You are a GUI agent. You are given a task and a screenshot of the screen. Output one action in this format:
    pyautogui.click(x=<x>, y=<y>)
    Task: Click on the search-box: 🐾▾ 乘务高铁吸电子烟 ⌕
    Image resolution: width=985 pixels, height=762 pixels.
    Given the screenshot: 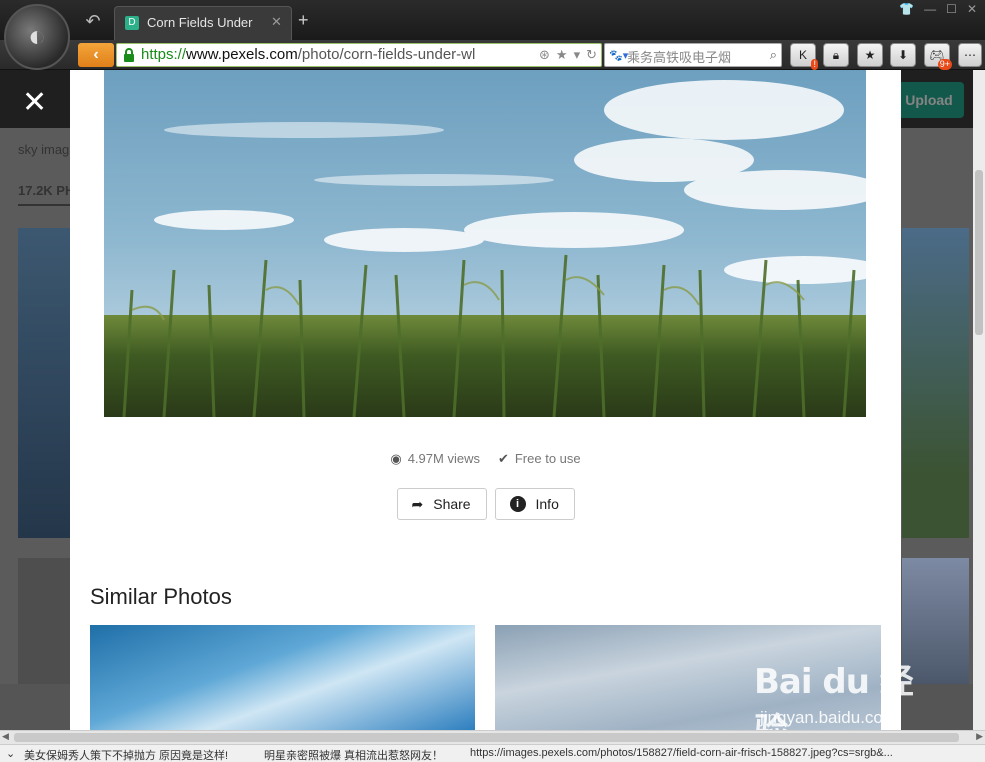 What is the action you would take?
    pyautogui.click(x=693, y=55)
    